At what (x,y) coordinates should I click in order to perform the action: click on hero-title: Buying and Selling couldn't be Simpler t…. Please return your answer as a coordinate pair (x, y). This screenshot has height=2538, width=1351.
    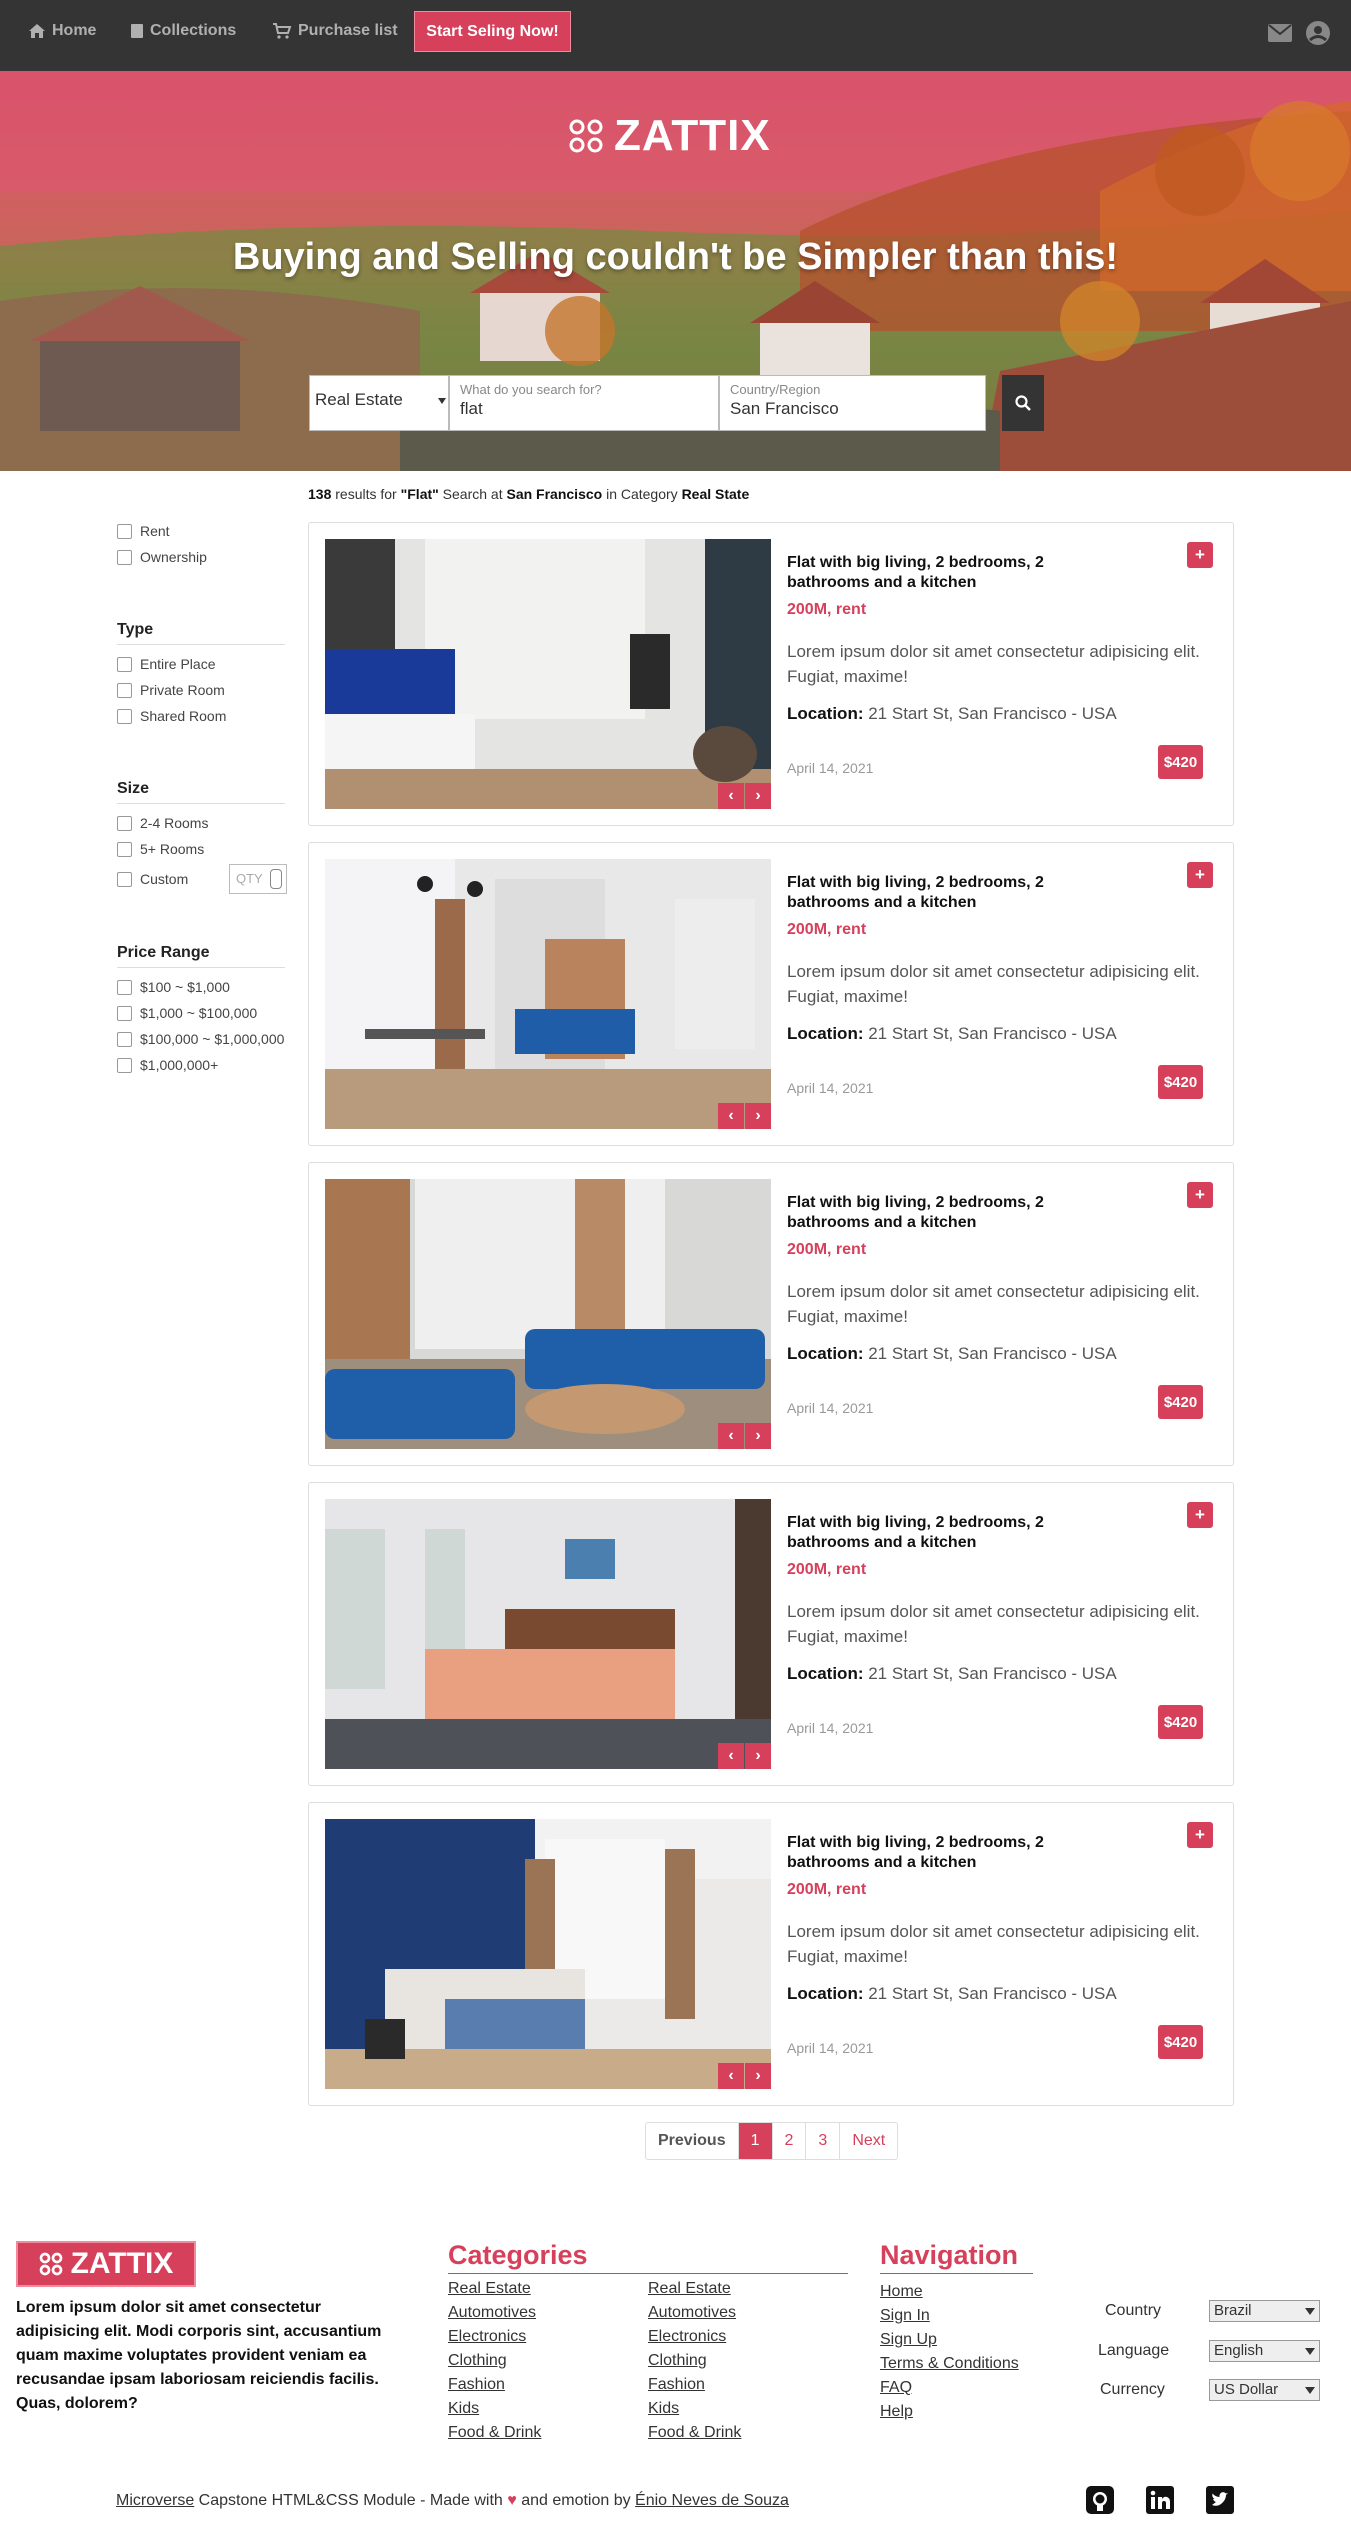
    Looking at the image, I should click on (675, 257).